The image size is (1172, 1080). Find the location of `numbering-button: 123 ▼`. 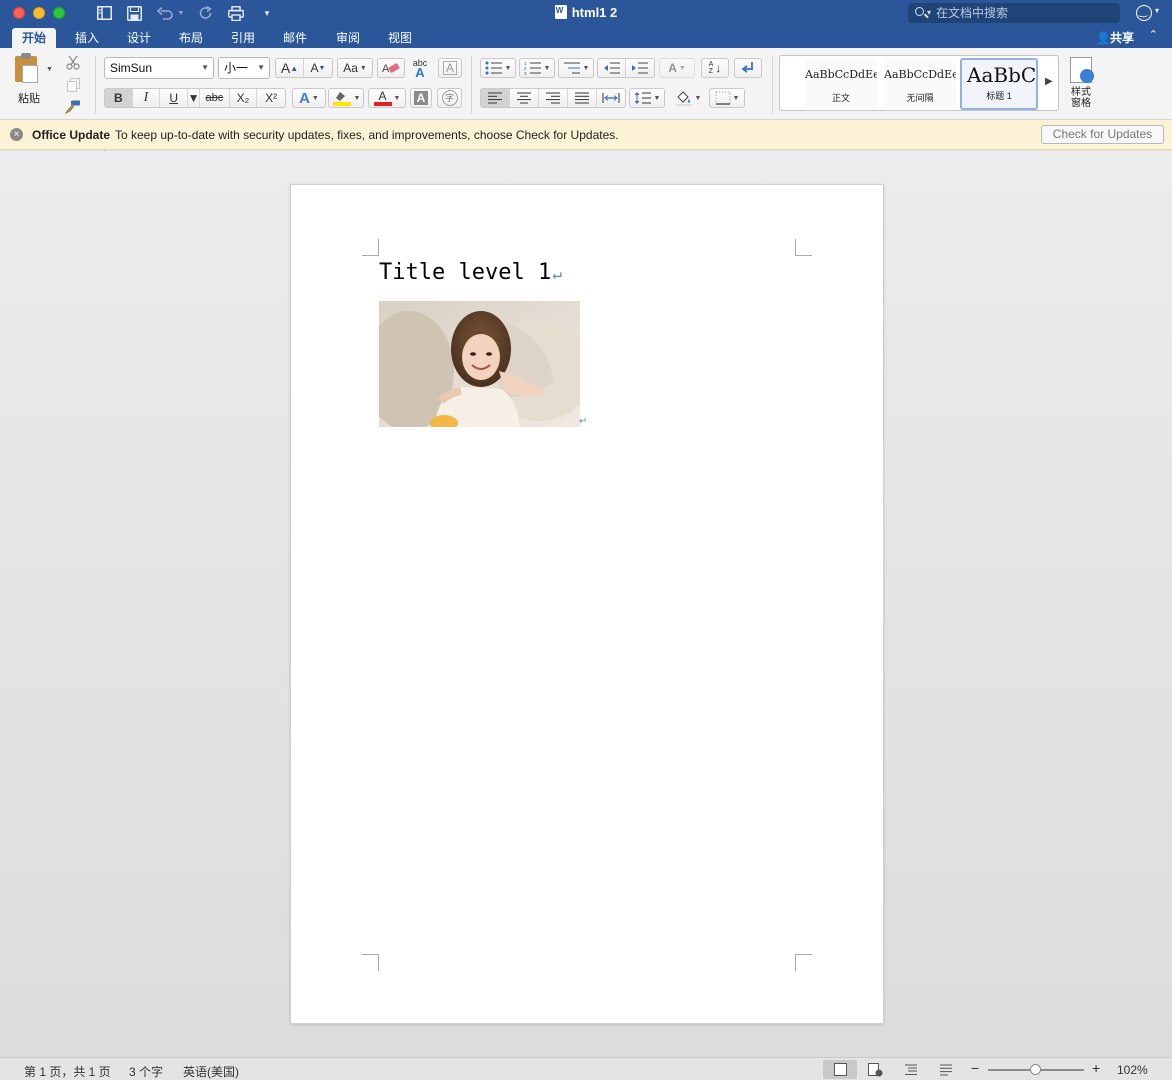

numbering-button: 123 ▼ is located at coordinates (537, 68).